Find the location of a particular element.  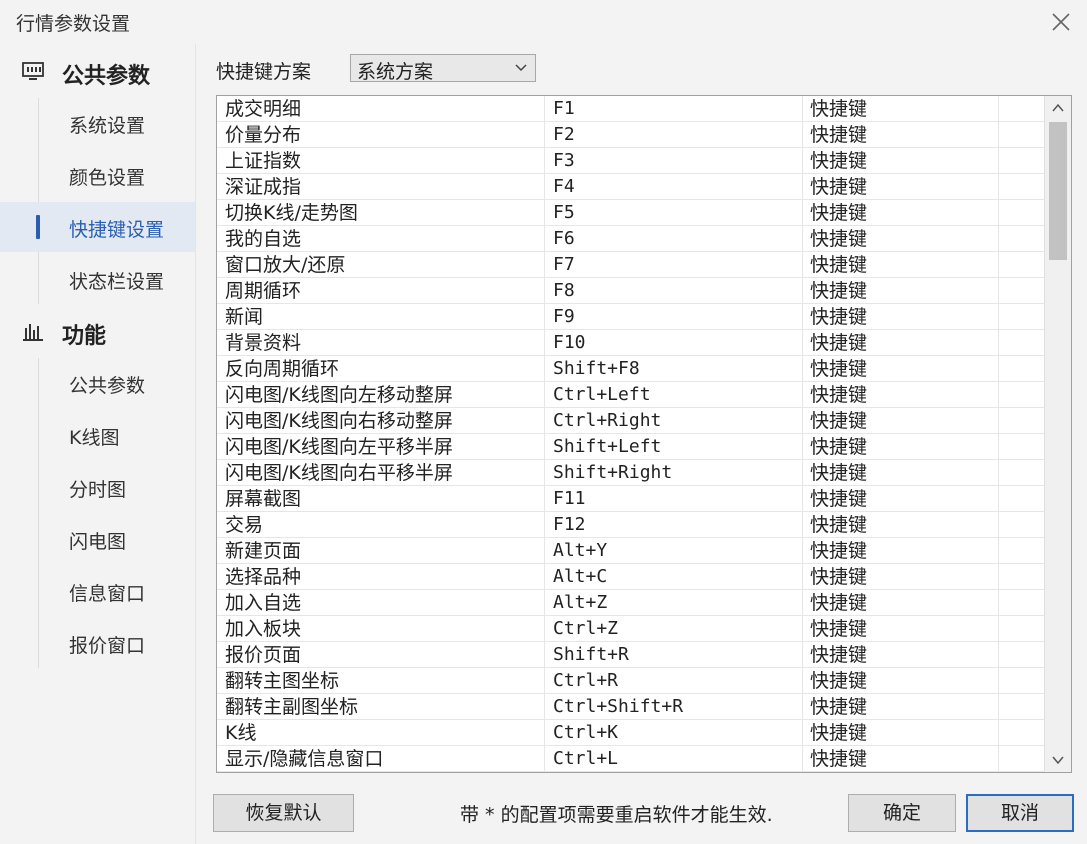

function-name-cell: 翻转主图坐标 is located at coordinates (282, 681).